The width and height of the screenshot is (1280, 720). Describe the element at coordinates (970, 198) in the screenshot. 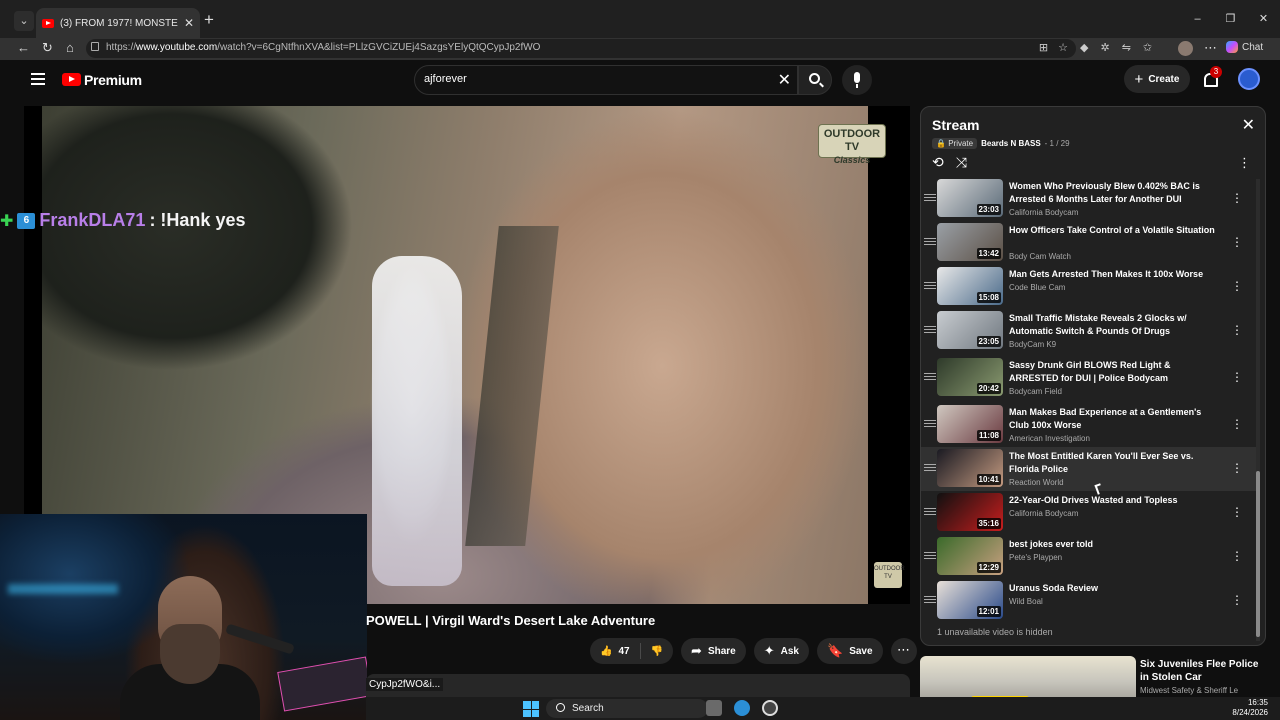

I see `video-thumbnail: 23:03` at that location.